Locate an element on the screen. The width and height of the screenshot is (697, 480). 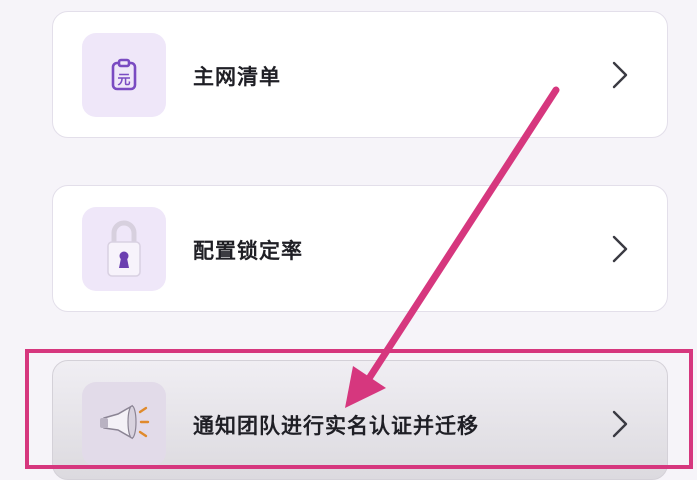
menu-item-label: 主网清单 is located at coordinates (237, 77).